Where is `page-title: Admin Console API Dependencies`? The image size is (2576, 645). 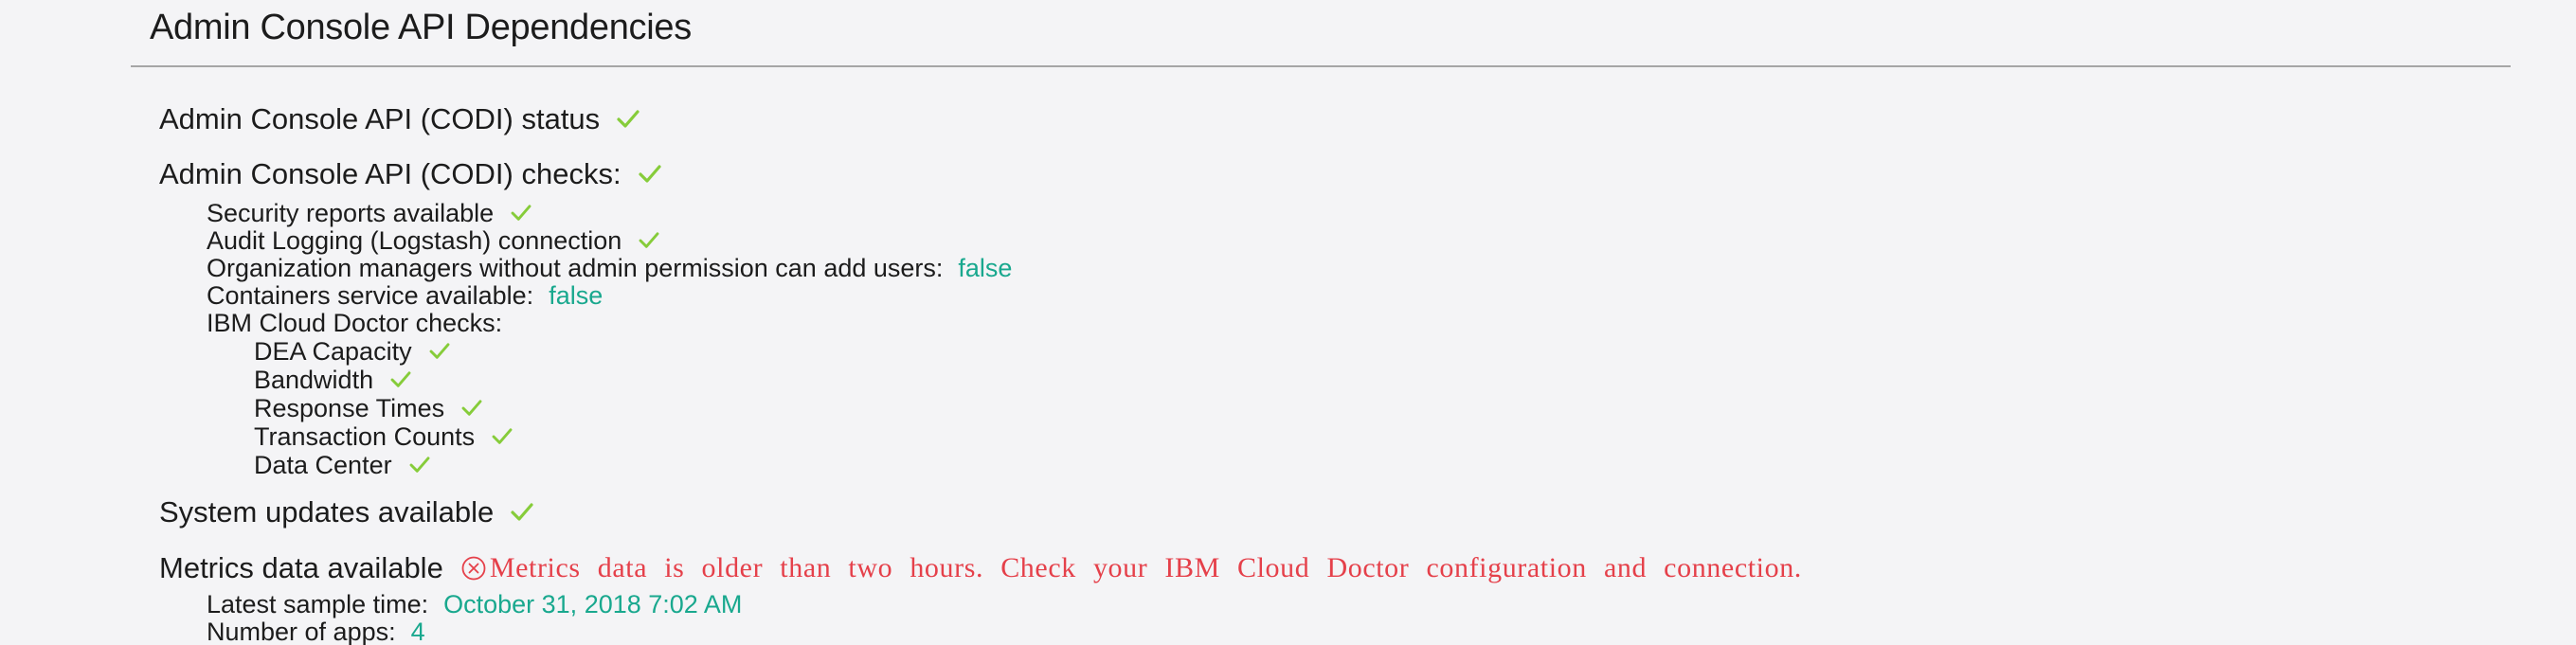
page-title: Admin Console API Dependencies is located at coordinates (421, 28).